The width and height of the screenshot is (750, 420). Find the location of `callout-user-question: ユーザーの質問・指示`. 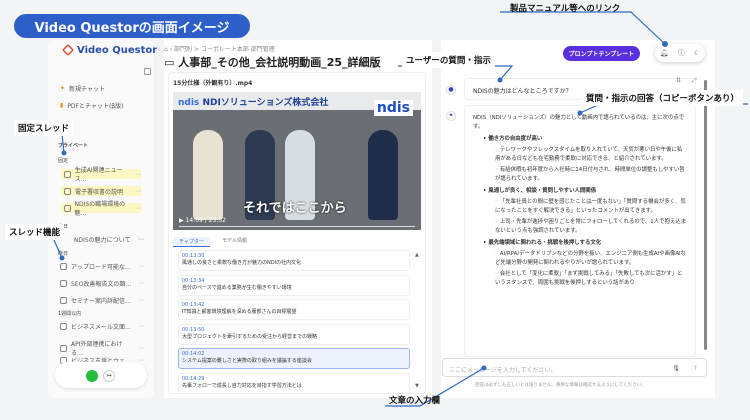

callout-user-question: ユーザーの質問・指示 is located at coordinates (448, 60).